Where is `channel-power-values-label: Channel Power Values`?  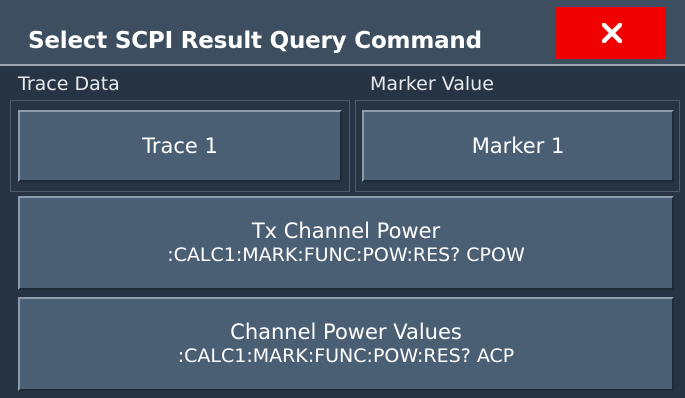 channel-power-values-label: Channel Power Values is located at coordinates (346, 332).